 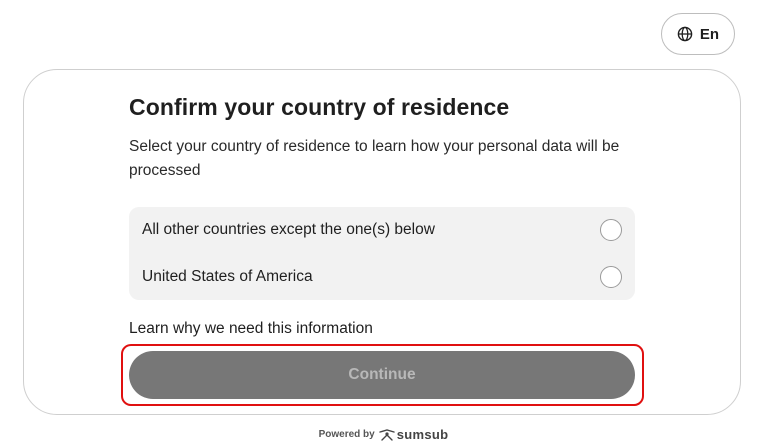 What do you see at coordinates (227, 276) in the screenshot?
I see `option-label: United States of America` at bounding box center [227, 276].